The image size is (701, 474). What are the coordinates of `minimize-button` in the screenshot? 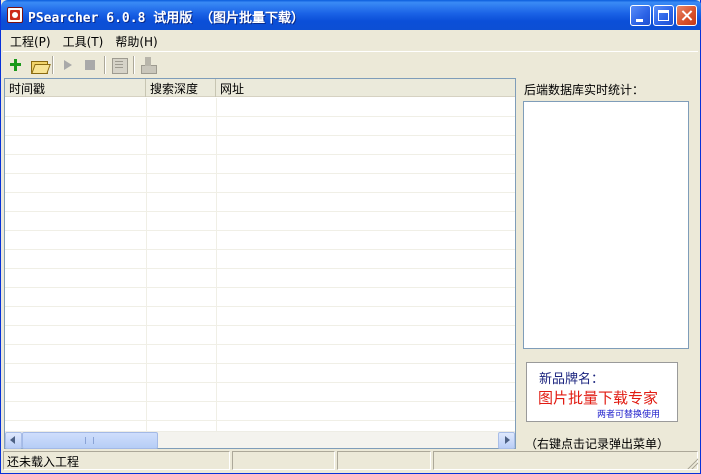 It's located at (640, 15).